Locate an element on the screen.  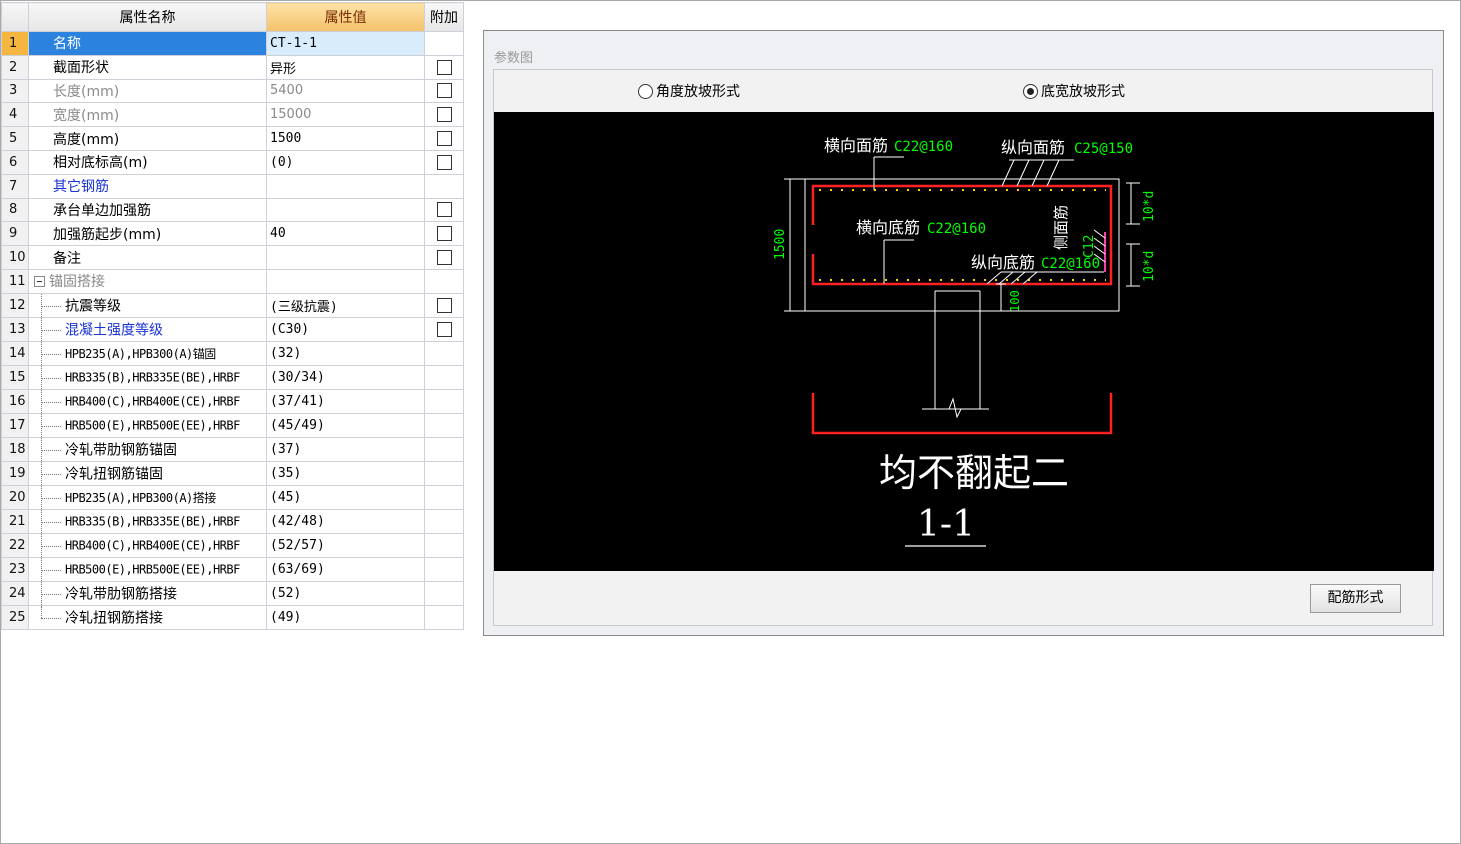
table-row: 16 HRB400(C),HRB400E(CE),HRBF (37/41) is located at coordinates (232, 401).